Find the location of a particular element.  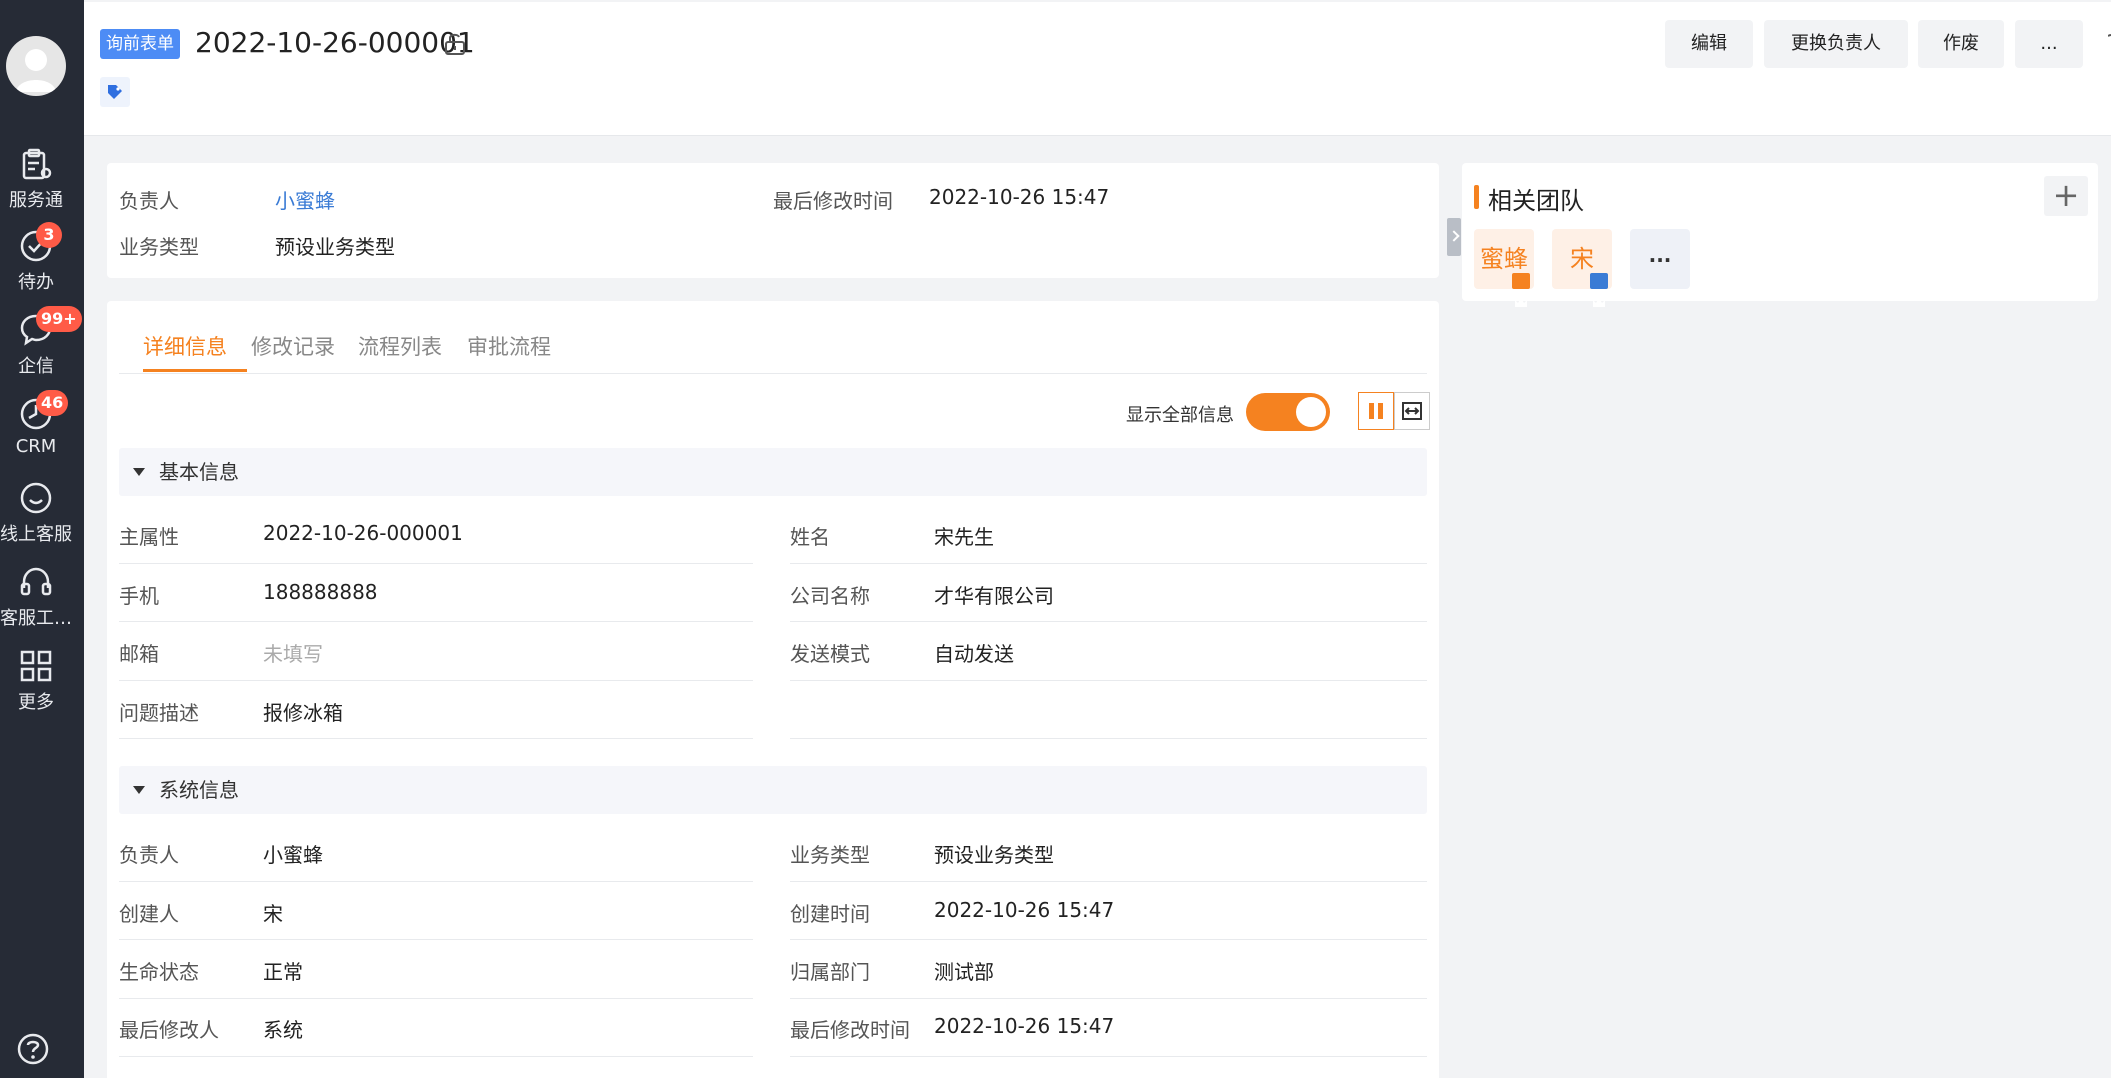

user-avatar is located at coordinates (36, 66).